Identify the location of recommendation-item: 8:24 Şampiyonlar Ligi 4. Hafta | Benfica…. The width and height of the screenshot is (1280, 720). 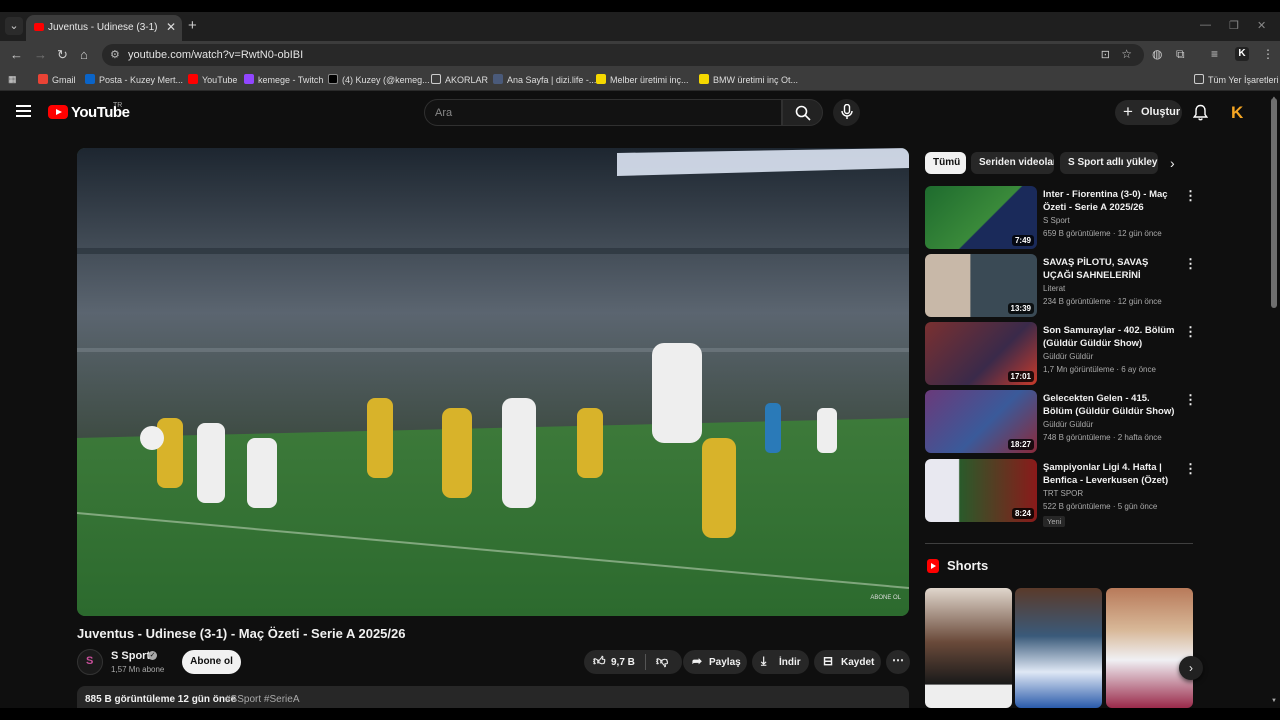
(1061, 493).